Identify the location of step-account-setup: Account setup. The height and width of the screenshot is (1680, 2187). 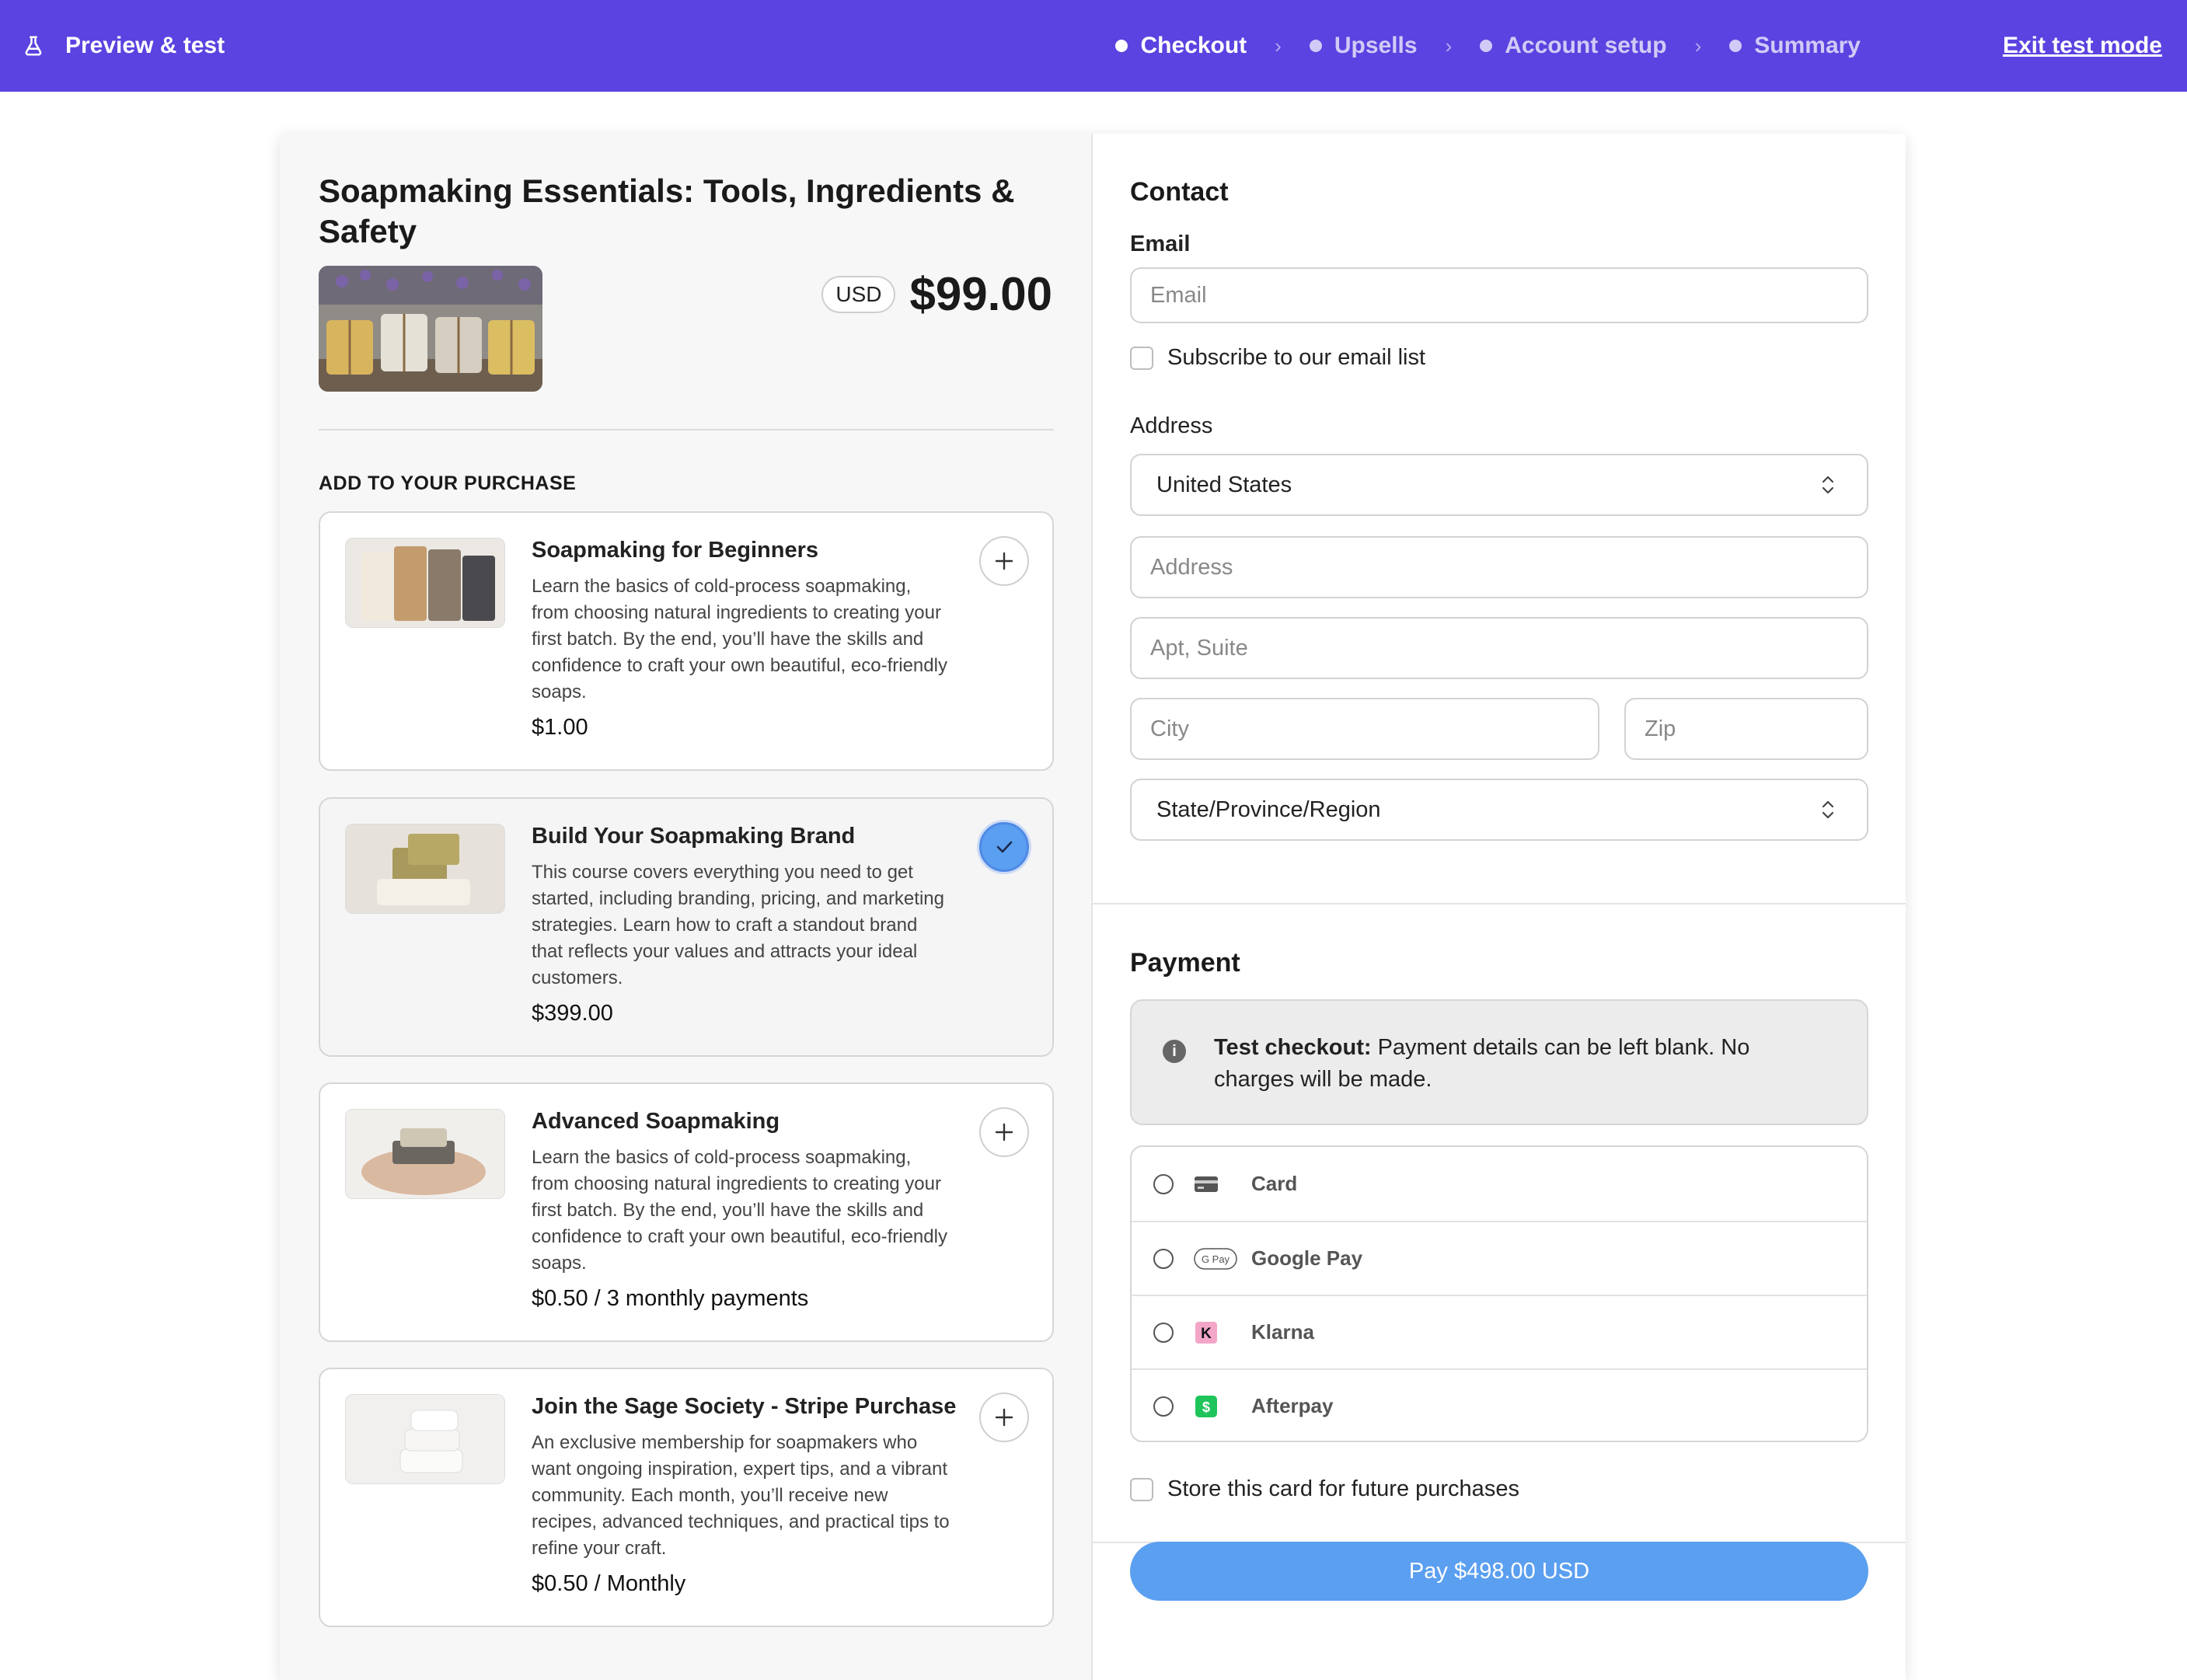
(1573, 46).